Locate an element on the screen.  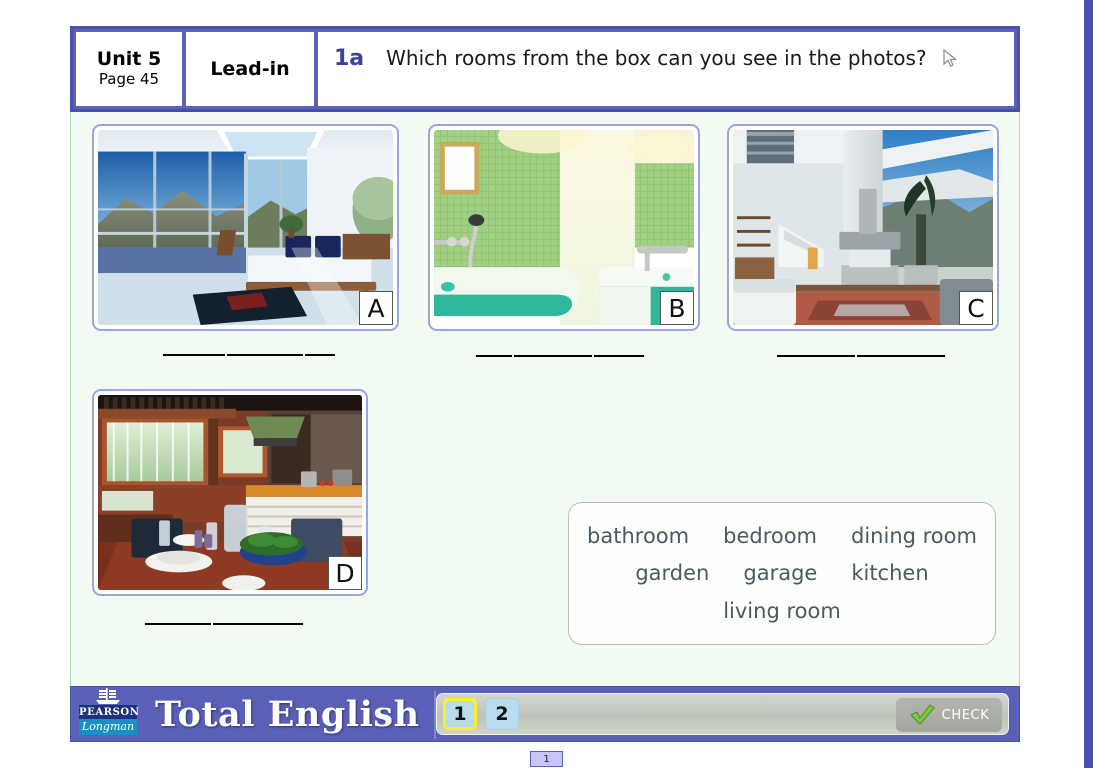
nav-step-2: 2 is located at coordinates (502, 714).